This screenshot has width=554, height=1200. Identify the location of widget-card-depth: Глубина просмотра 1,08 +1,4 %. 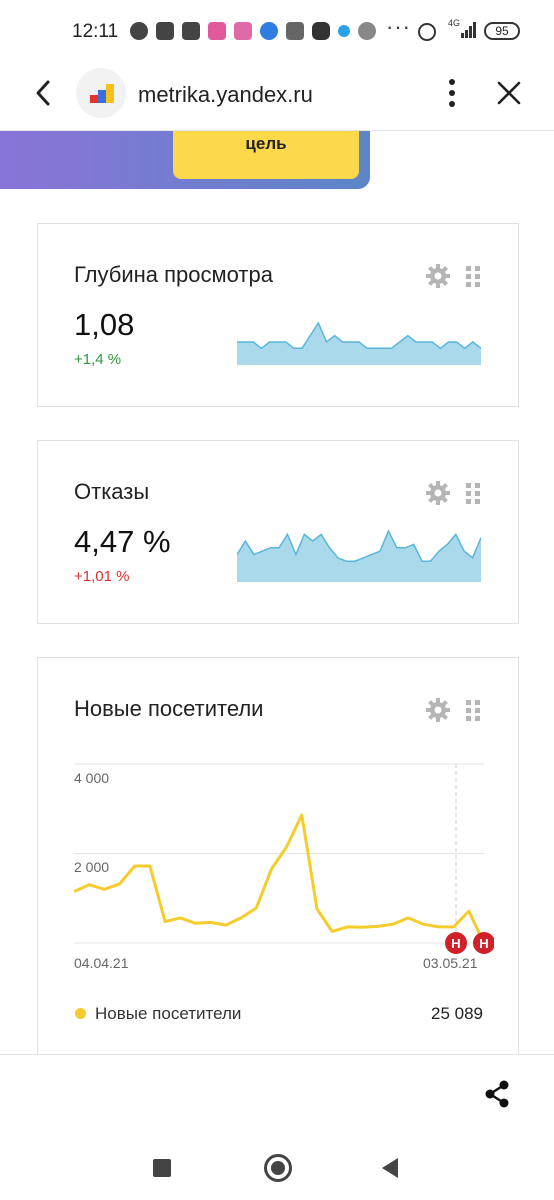
(278, 315).